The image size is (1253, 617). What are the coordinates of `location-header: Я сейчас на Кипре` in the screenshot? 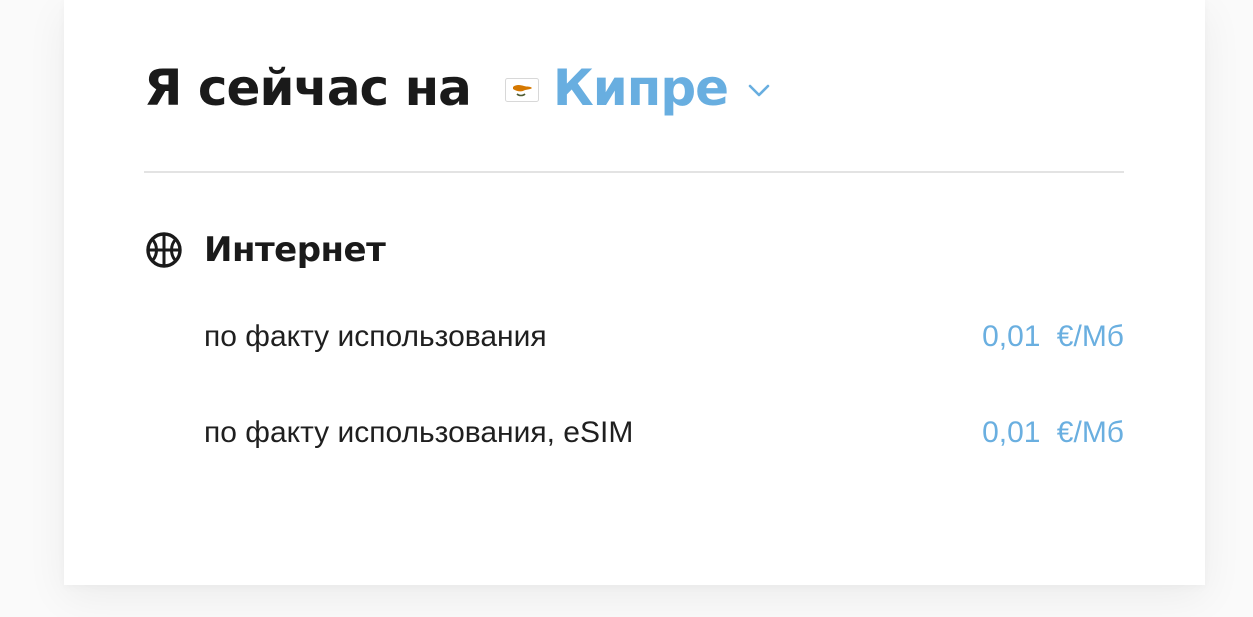 It's located at (457, 88).